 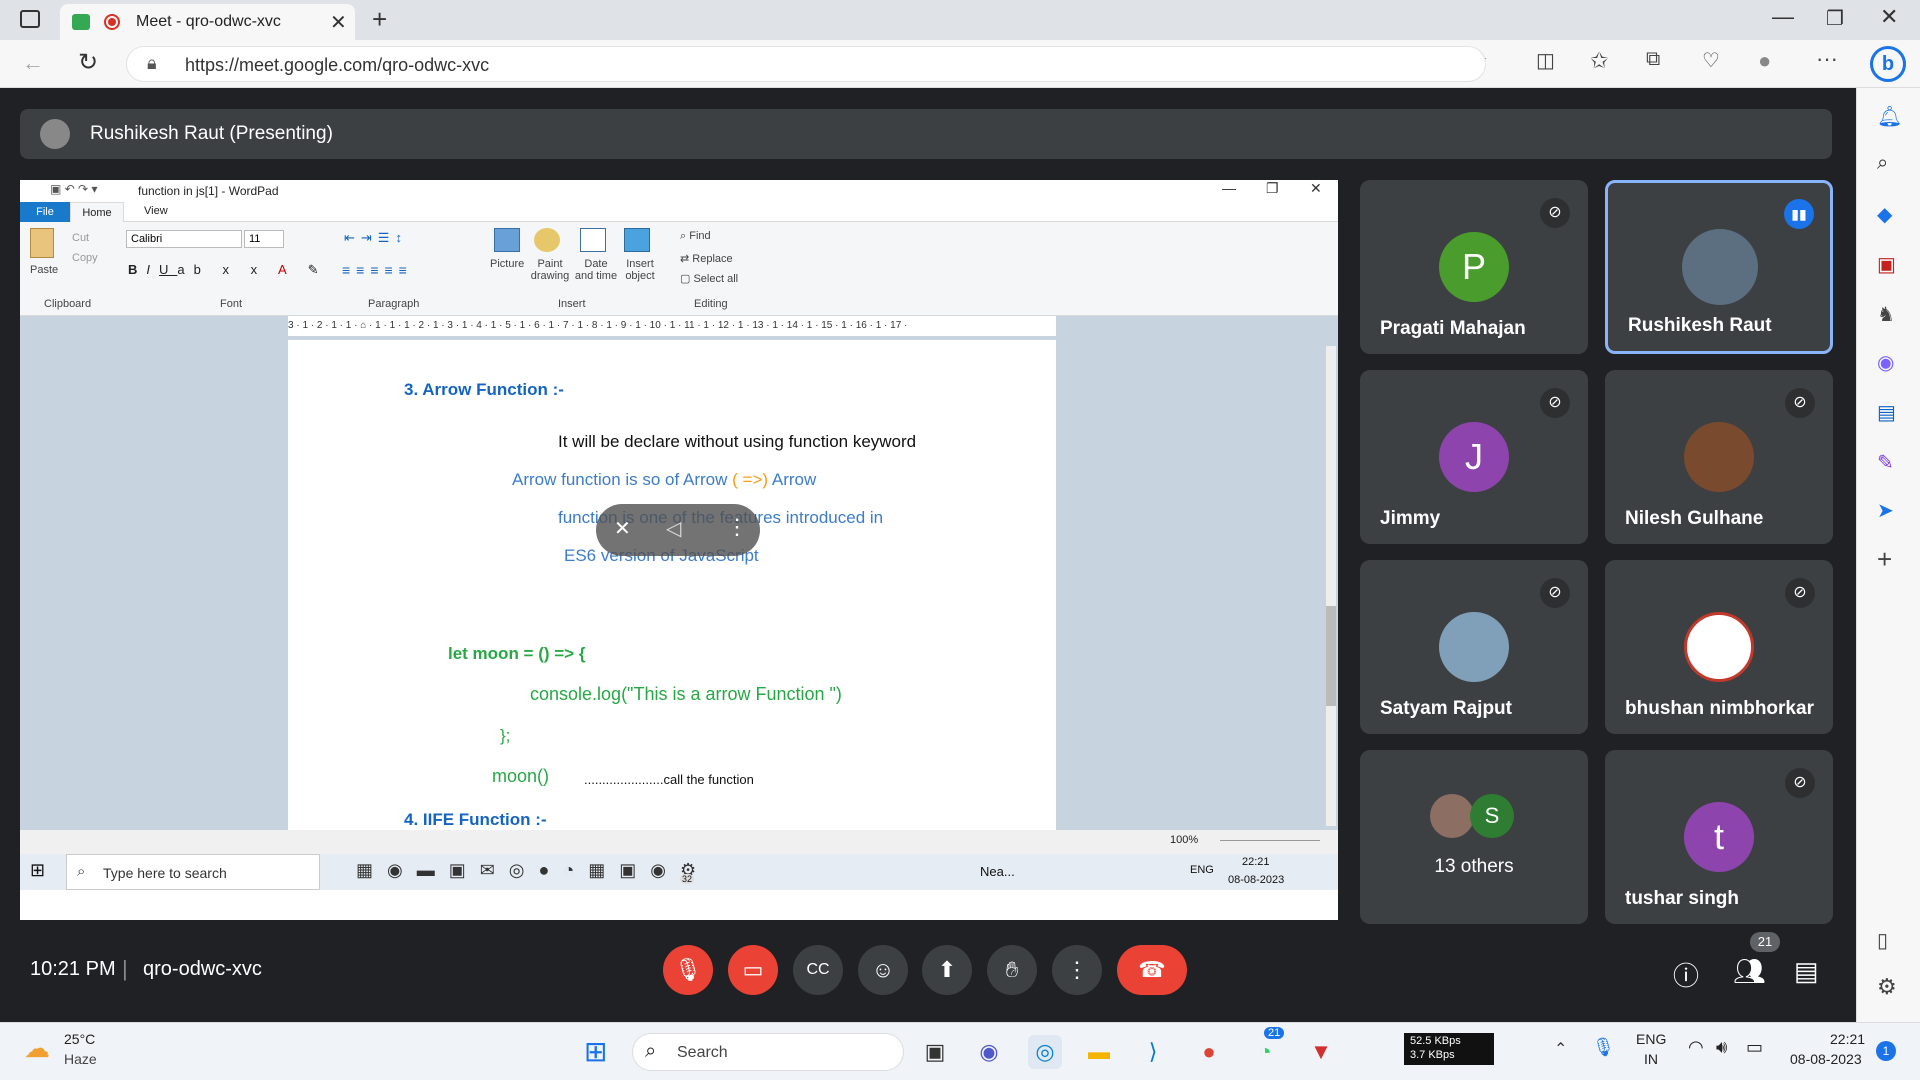 I want to click on find-button: ⌕ Find, so click(x=695, y=236).